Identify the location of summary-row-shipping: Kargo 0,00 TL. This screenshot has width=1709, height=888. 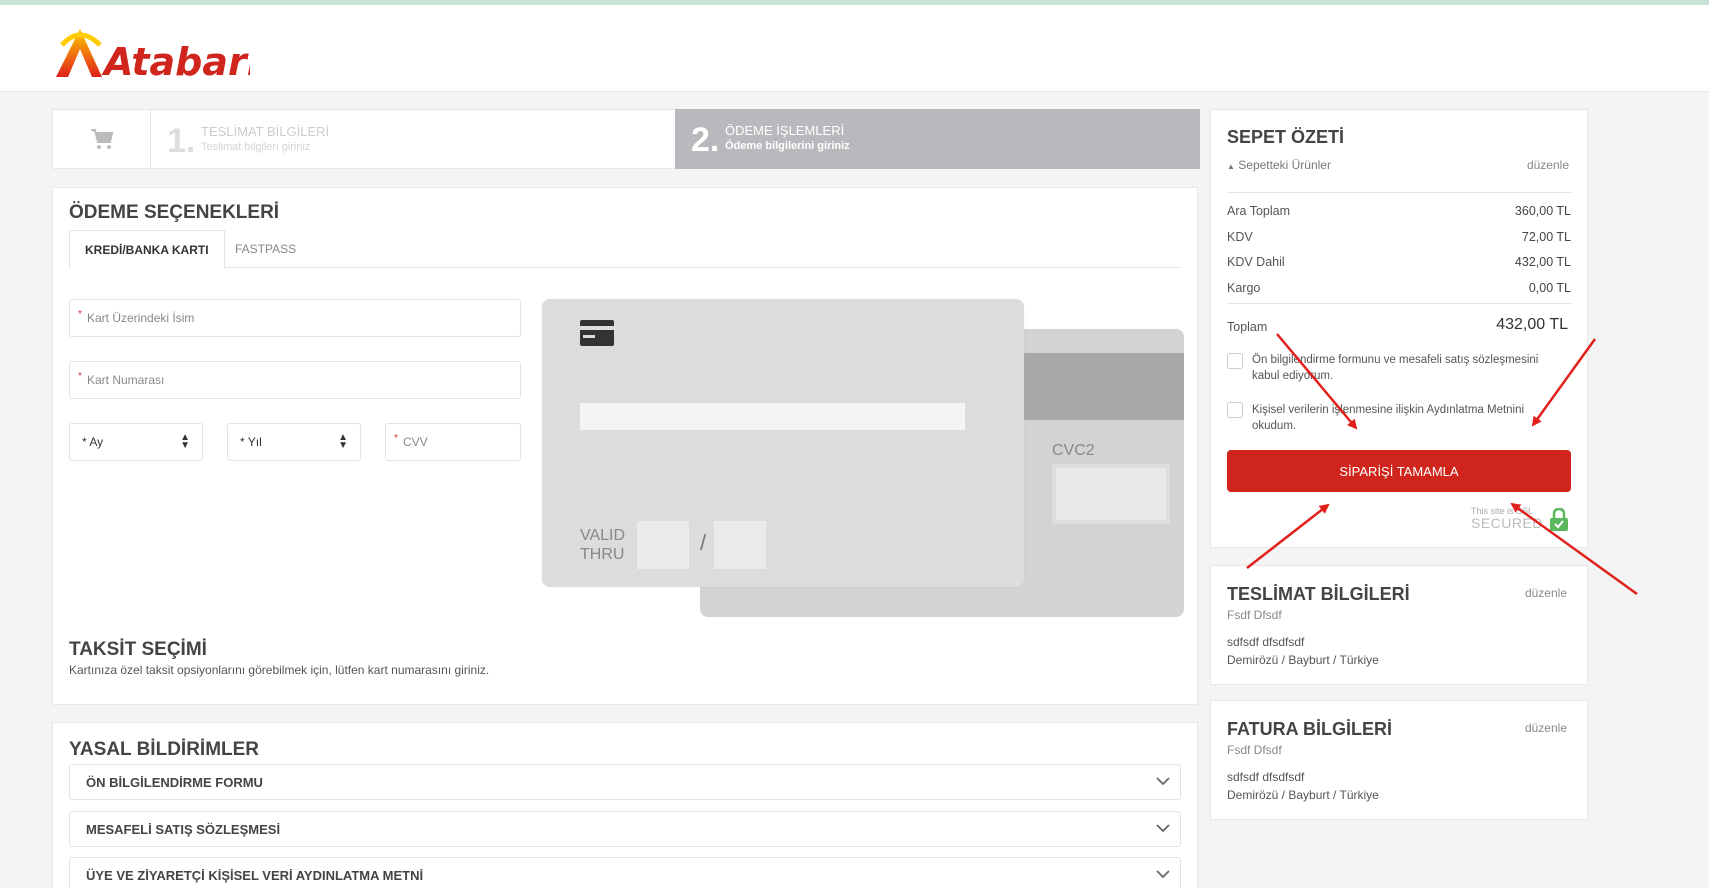
(1399, 288).